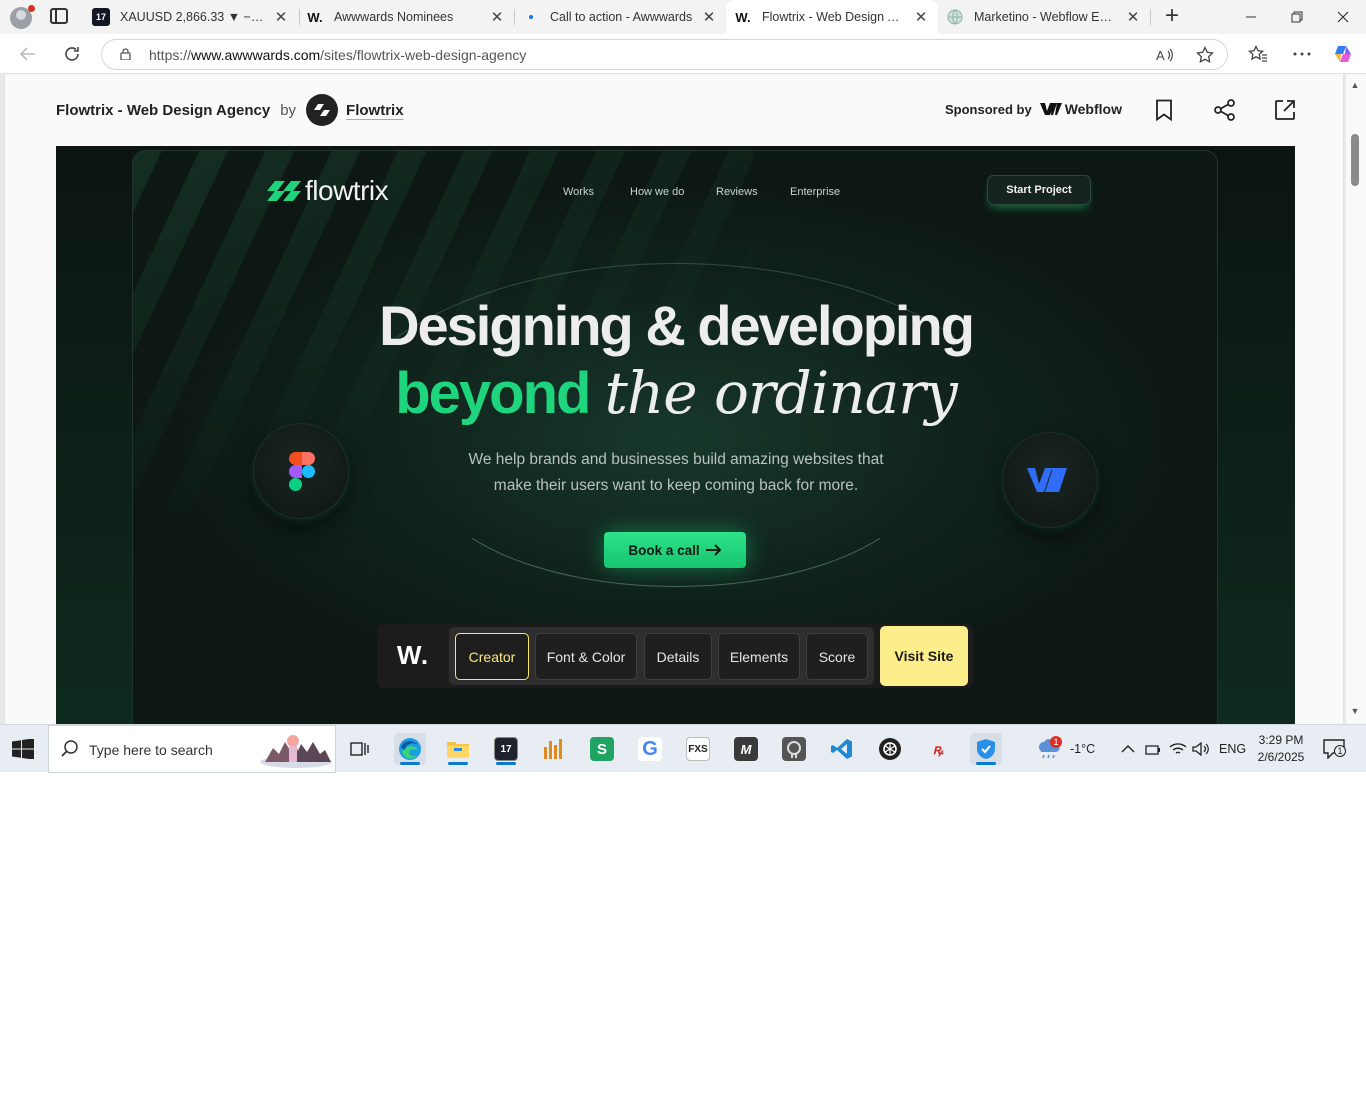 The image size is (1366, 1100). Describe the element at coordinates (713, 550) in the screenshot. I see `arrow-right-icon` at that location.